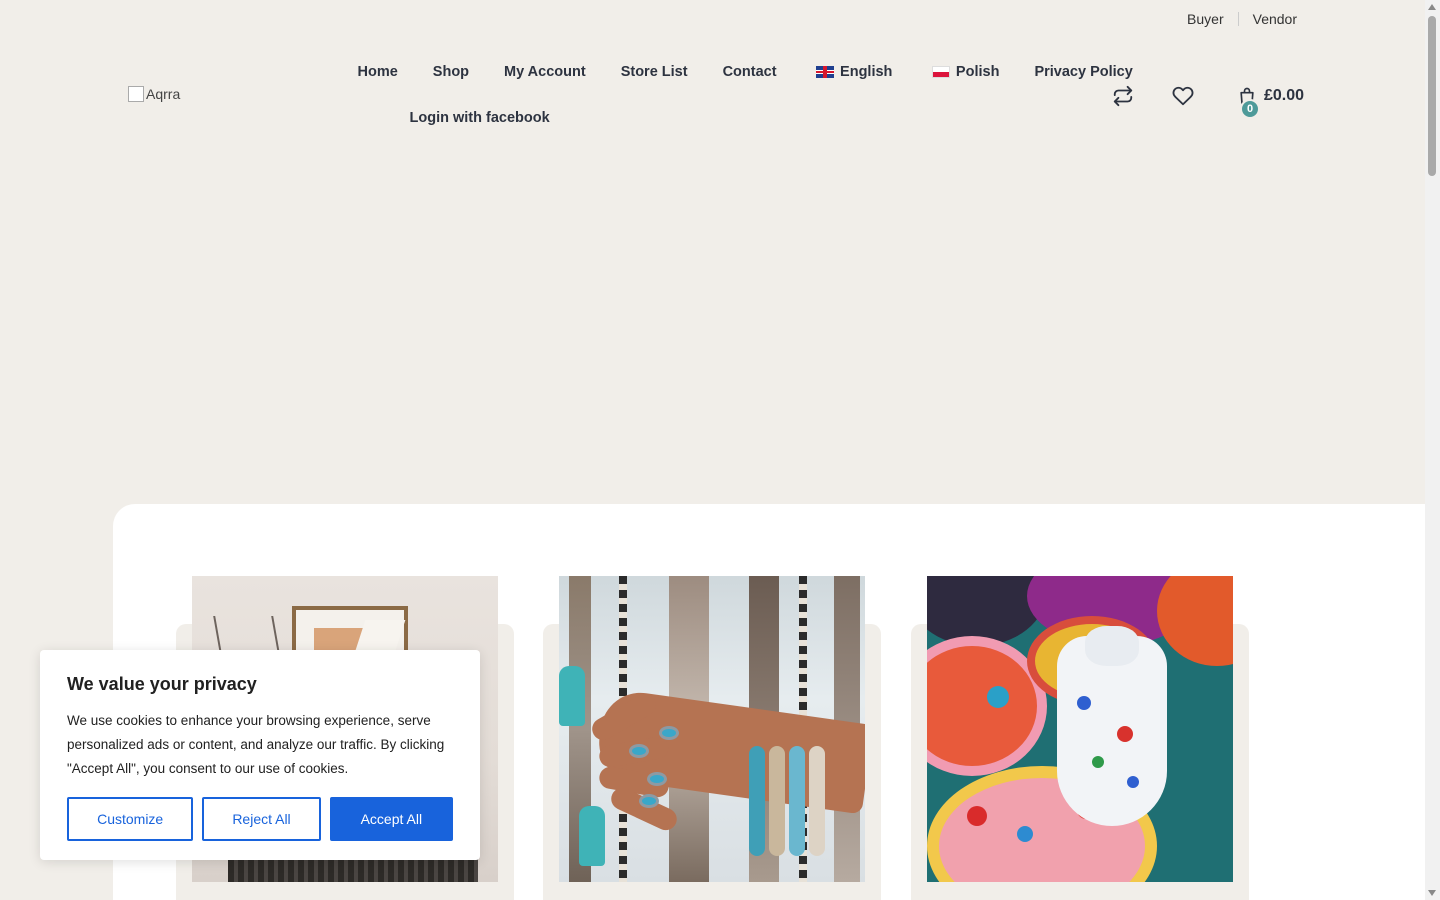  Describe the element at coordinates (391, 819) in the screenshot. I see `accept-all-button: Accept All` at that location.